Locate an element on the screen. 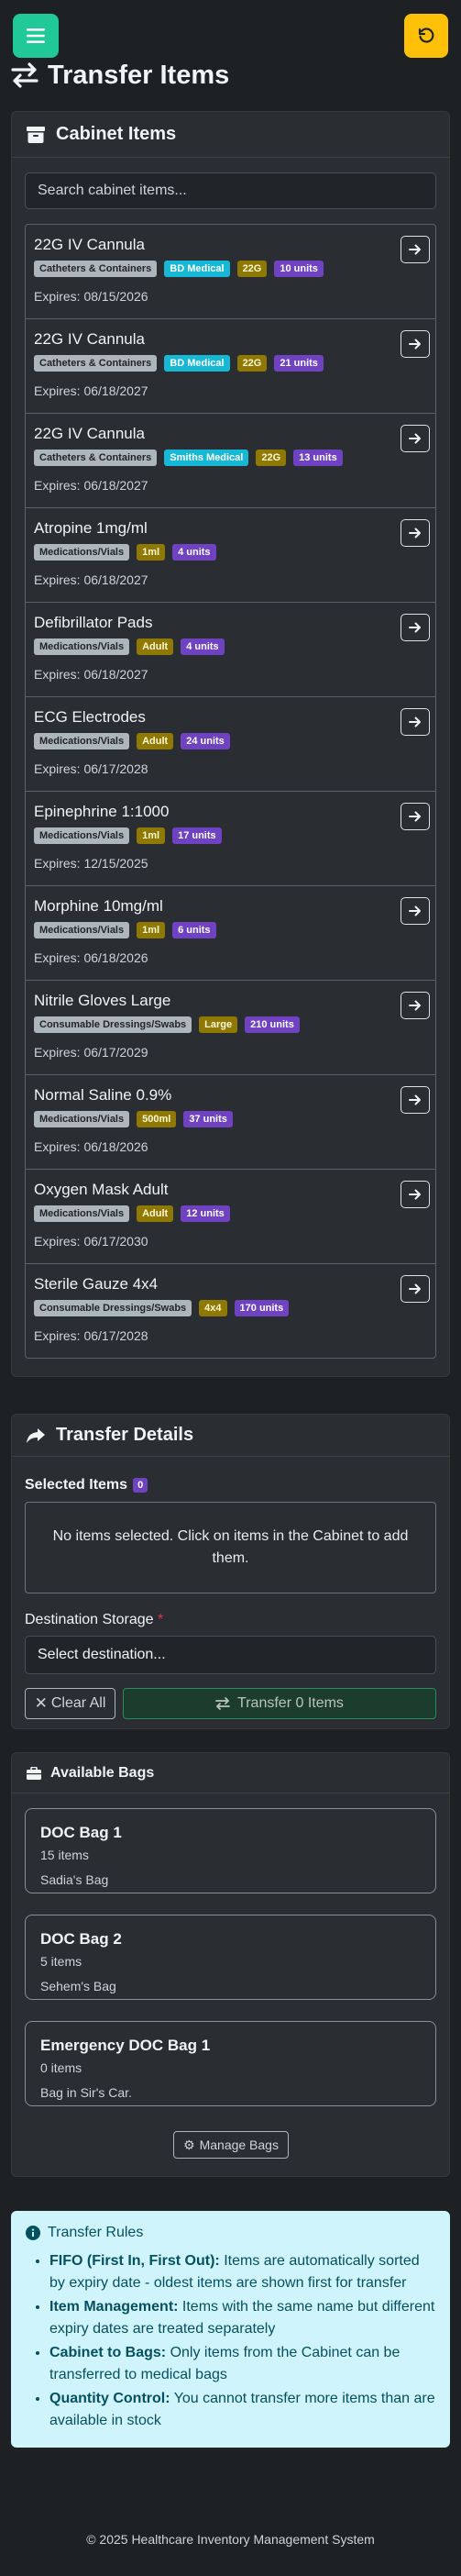 The height and width of the screenshot is (2576, 461). transfer-button: Transfer 0 Items is located at coordinates (279, 1703).